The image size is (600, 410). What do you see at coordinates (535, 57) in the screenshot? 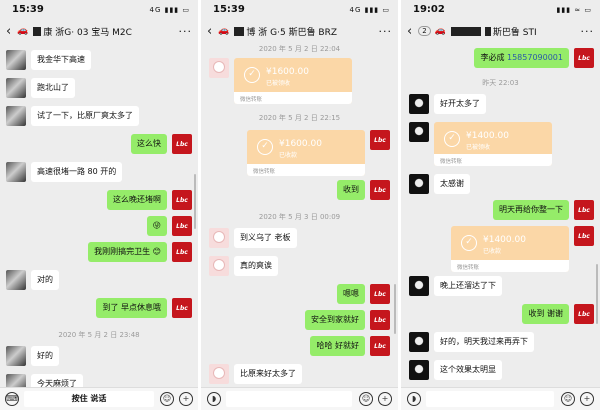
I see `phone-number-link: 15857090001` at bounding box center [535, 57].